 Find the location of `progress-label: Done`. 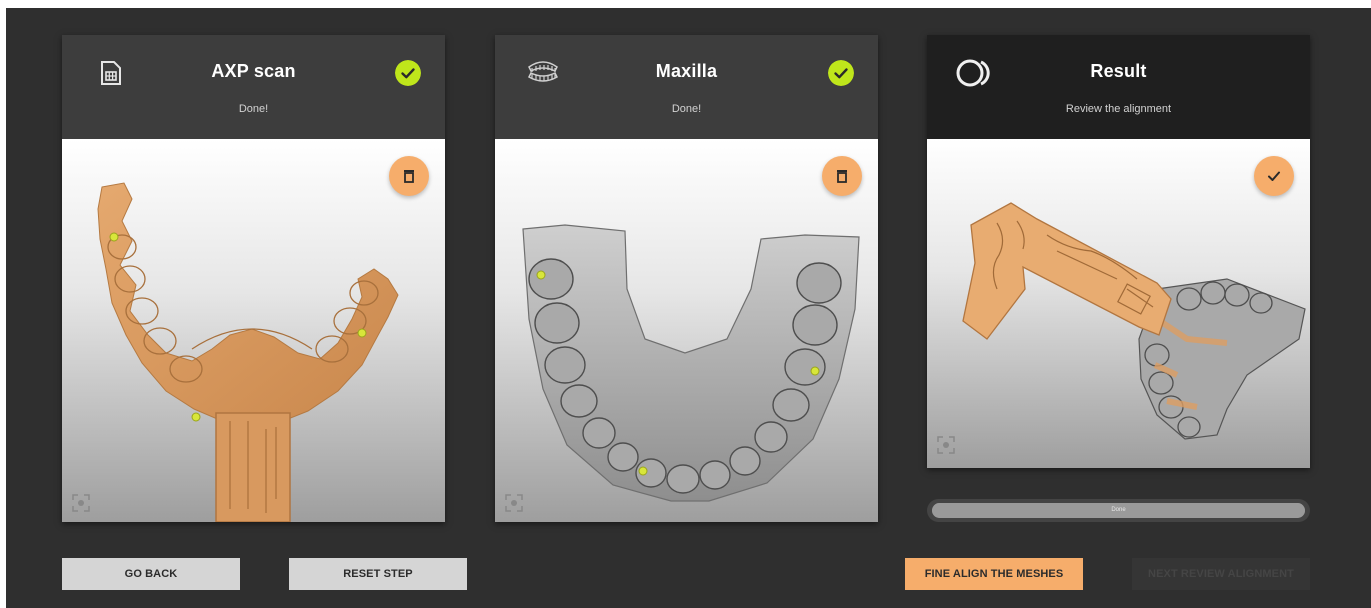

progress-label: Done is located at coordinates (1118, 510).